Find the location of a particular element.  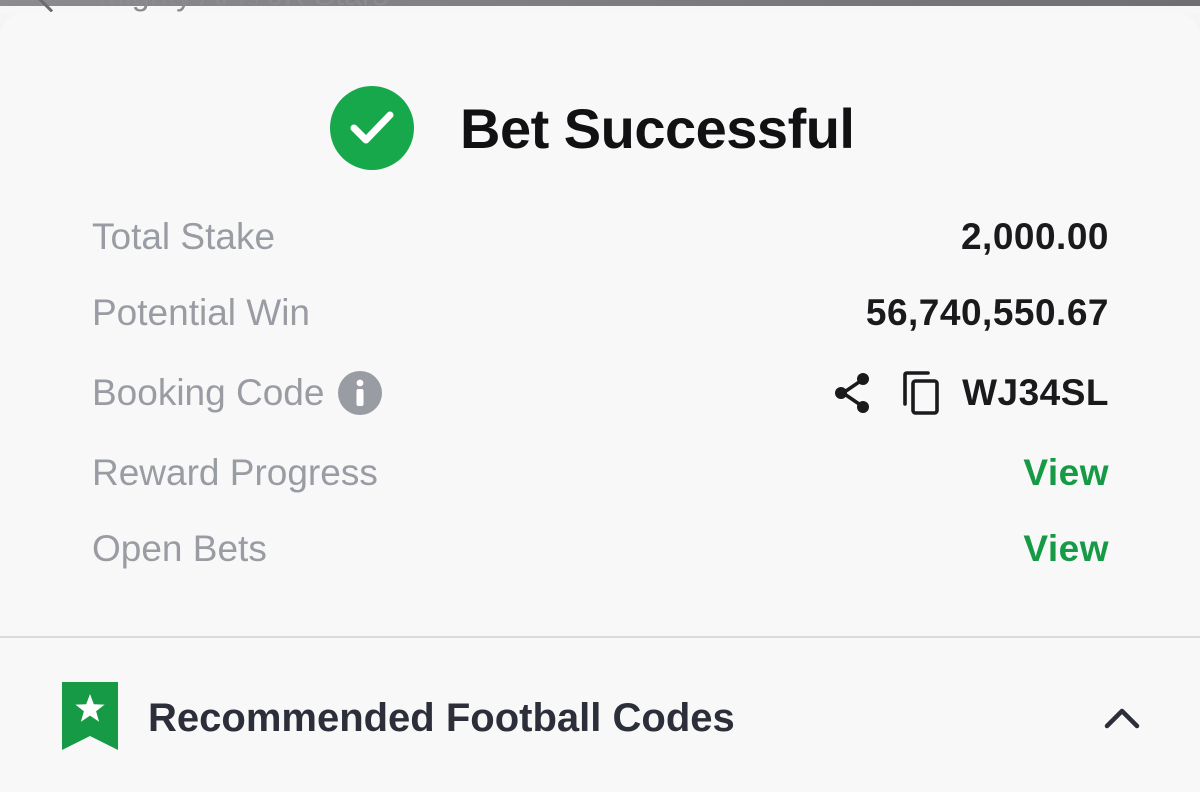

success-title: Bet Successful is located at coordinates (657, 128).